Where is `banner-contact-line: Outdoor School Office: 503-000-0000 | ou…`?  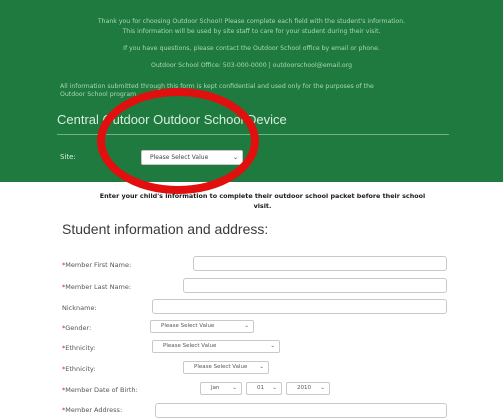 banner-contact-line: Outdoor School Office: 503-000-0000 | ou… is located at coordinates (251, 65).